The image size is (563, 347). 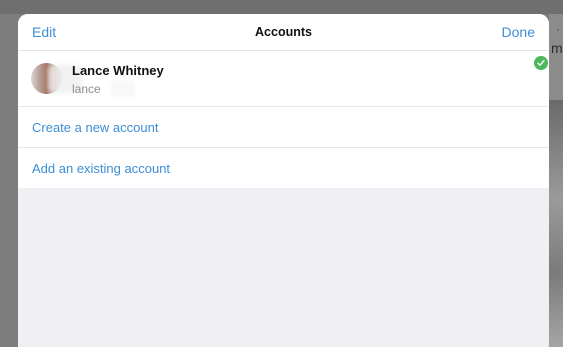 I want to click on background-partial-text: me, so click(x=557, y=48).